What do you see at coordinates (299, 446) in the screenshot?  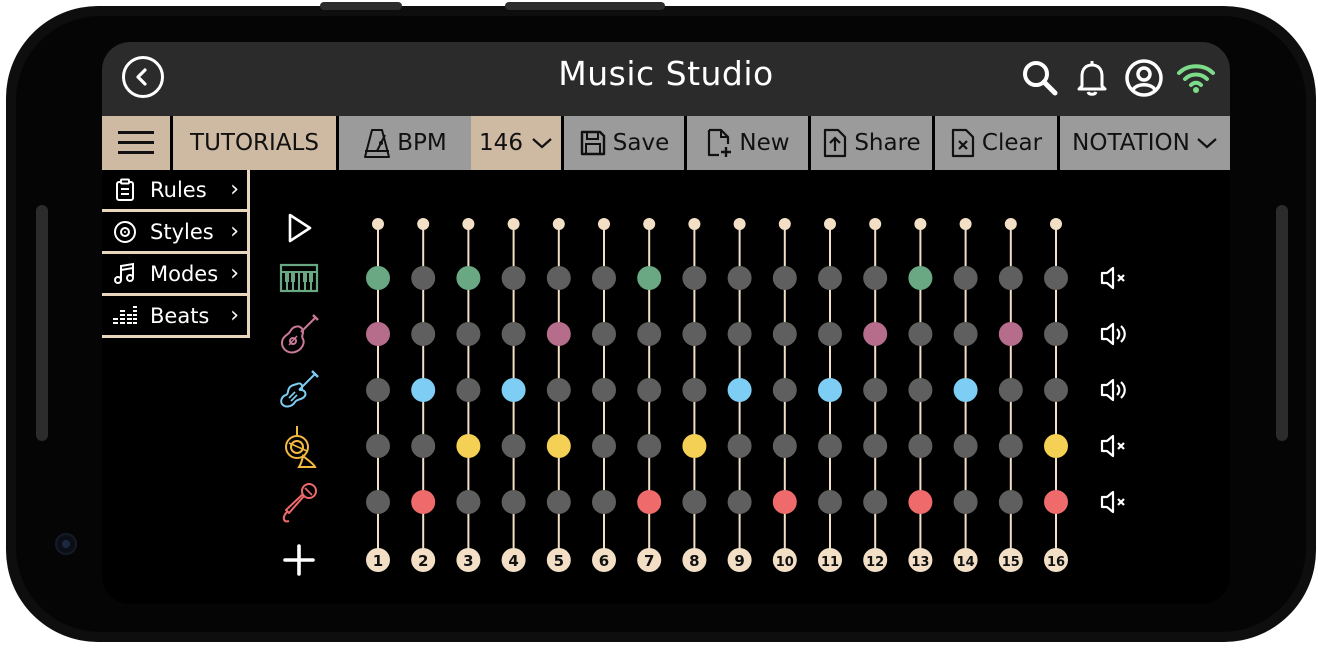 I see `french-horn-icon` at bounding box center [299, 446].